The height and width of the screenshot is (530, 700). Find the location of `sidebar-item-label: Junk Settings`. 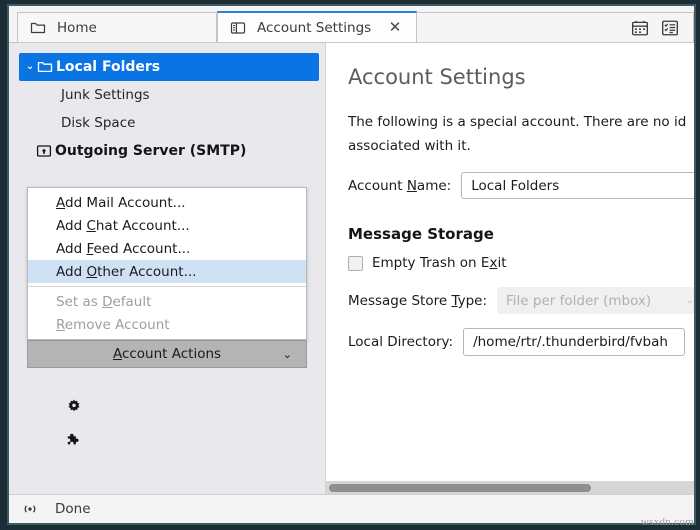

sidebar-item-label: Junk Settings is located at coordinates (105, 95).